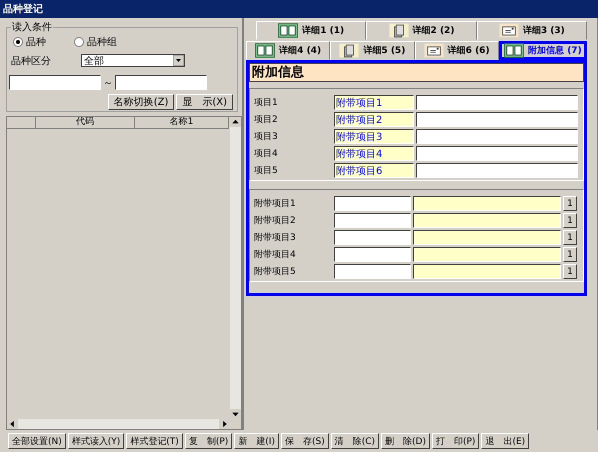 Image resolution: width=598 pixels, height=452 pixels. What do you see at coordinates (421, 30) in the screenshot?
I see `tab: 详细2 (2)` at bounding box center [421, 30].